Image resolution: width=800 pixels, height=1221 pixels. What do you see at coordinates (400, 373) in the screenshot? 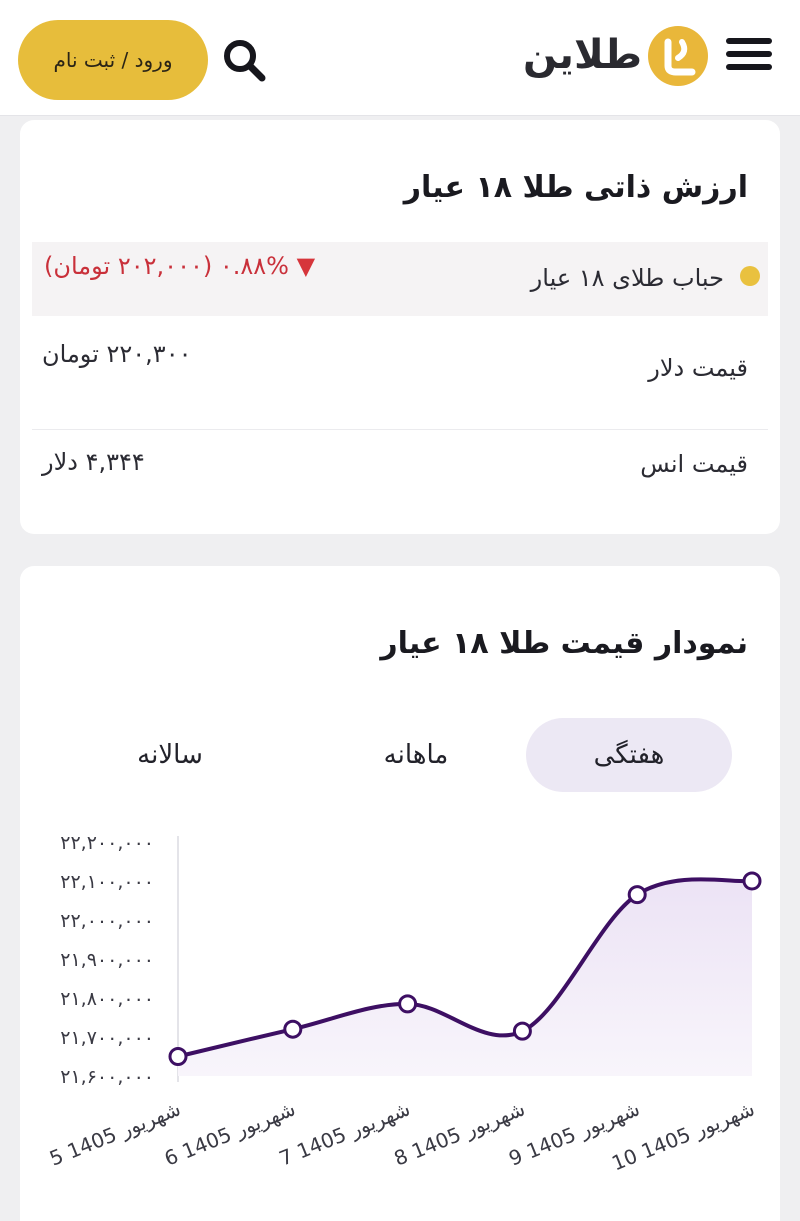
I see `dollar-row: قیمت دلار ۲۲۰,۳۰۰ تومان` at bounding box center [400, 373].